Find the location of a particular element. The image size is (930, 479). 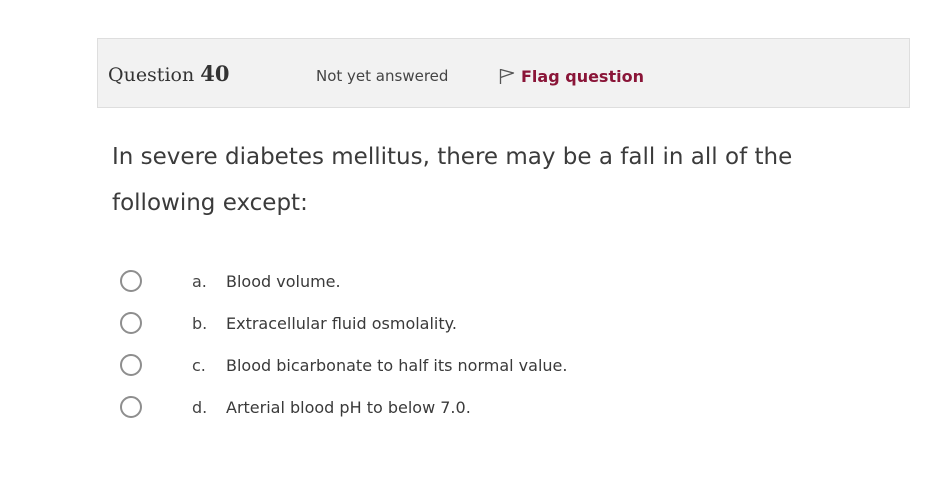

answer-letter: d. is located at coordinates (200, 407).